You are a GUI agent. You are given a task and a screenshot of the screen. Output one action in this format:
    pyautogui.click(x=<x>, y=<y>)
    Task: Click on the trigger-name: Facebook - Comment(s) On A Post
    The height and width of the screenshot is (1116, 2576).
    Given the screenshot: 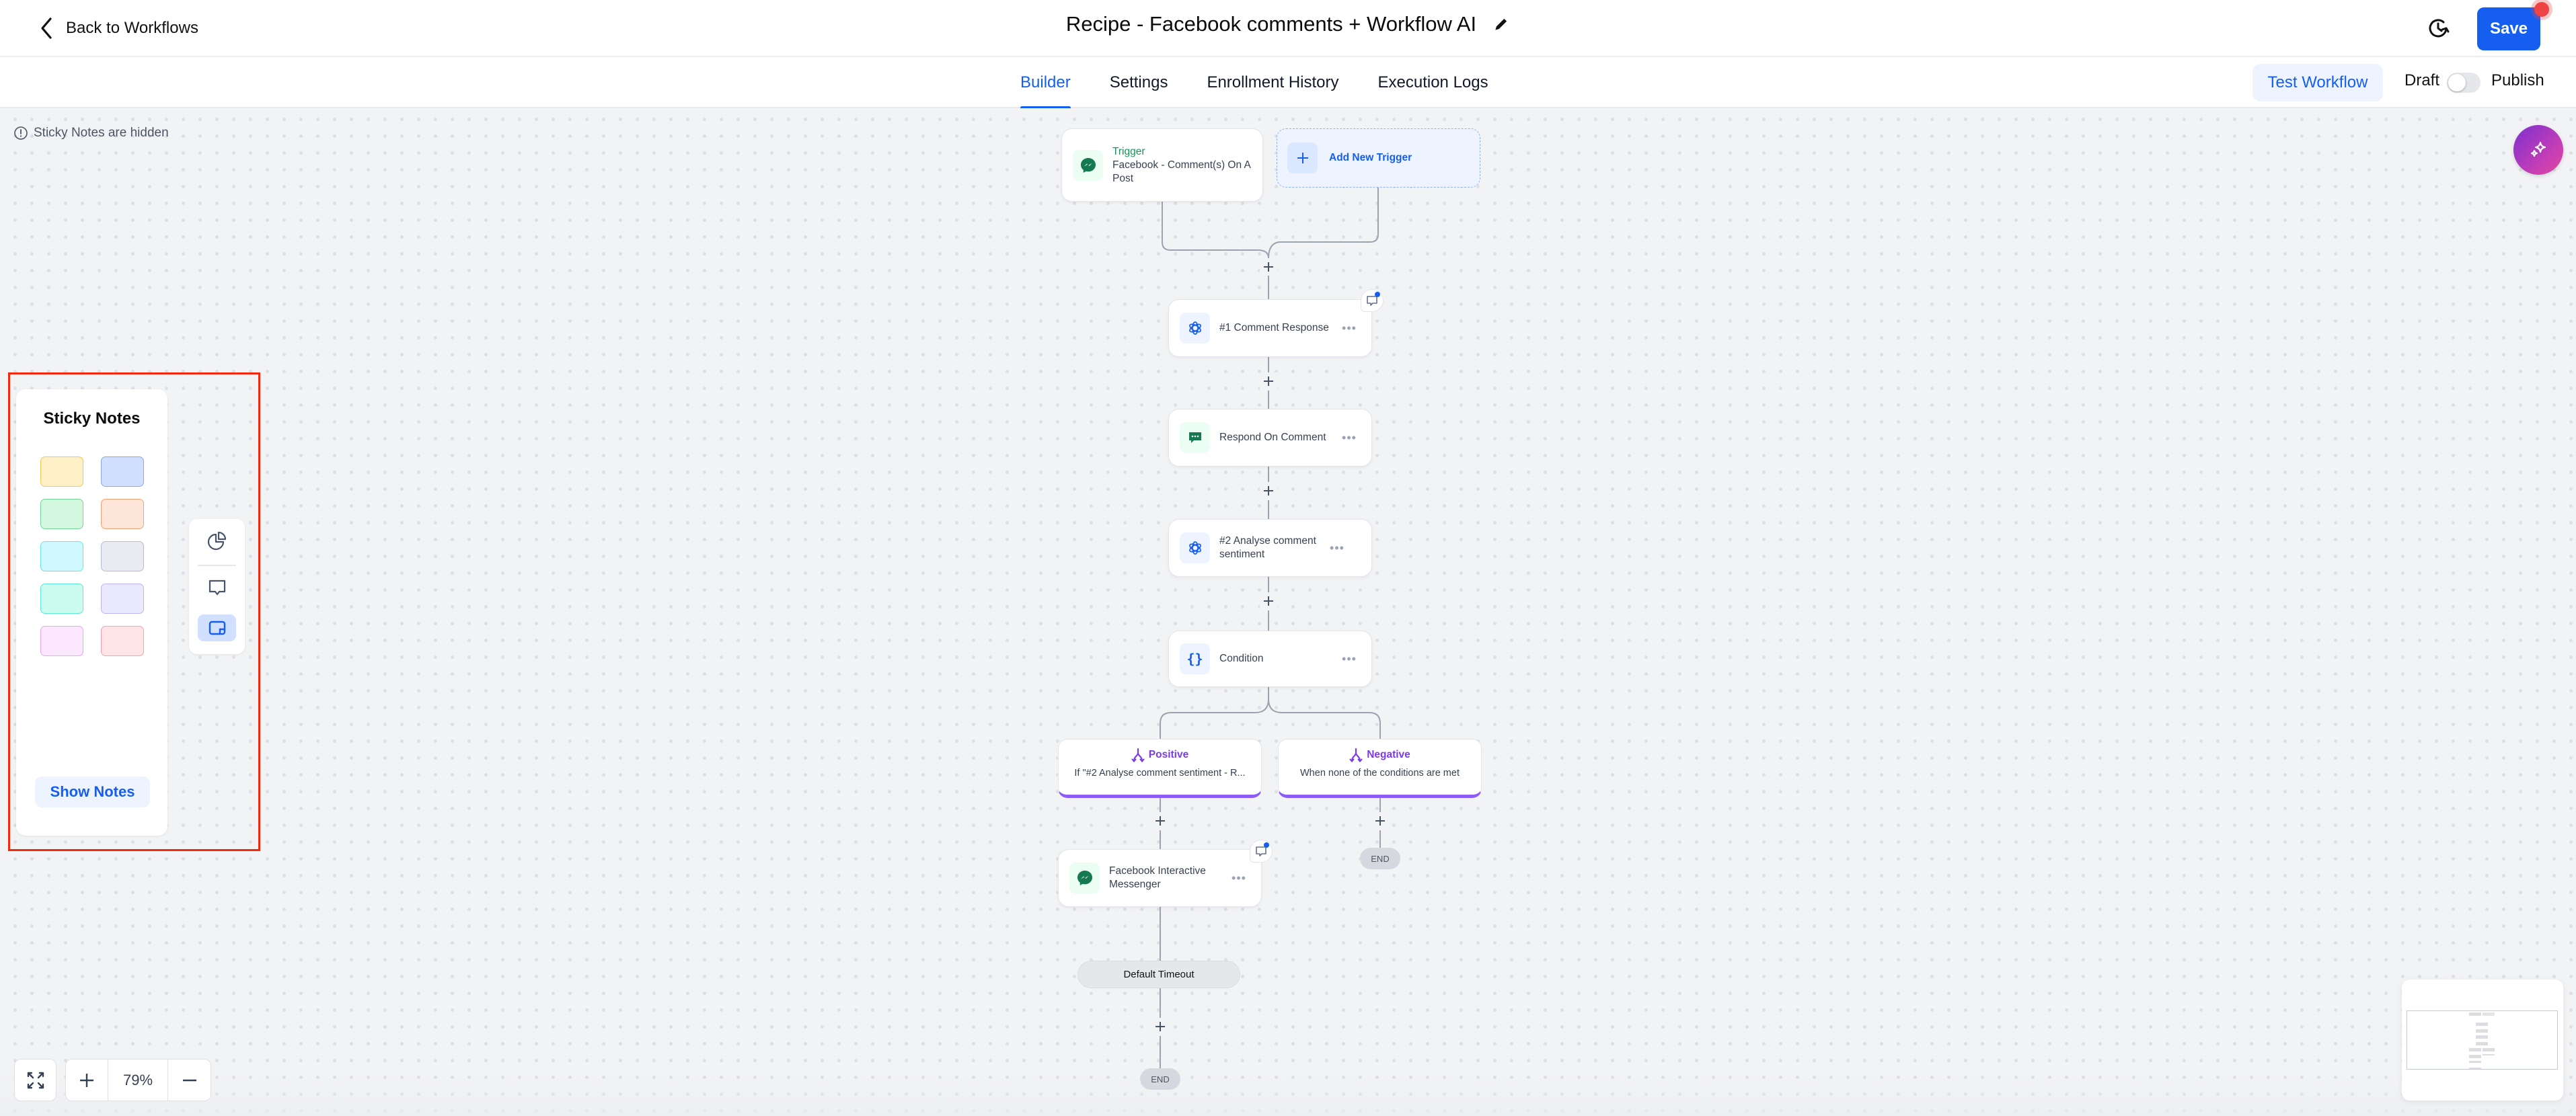 What is the action you would take?
    pyautogui.click(x=1181, y=171)
    